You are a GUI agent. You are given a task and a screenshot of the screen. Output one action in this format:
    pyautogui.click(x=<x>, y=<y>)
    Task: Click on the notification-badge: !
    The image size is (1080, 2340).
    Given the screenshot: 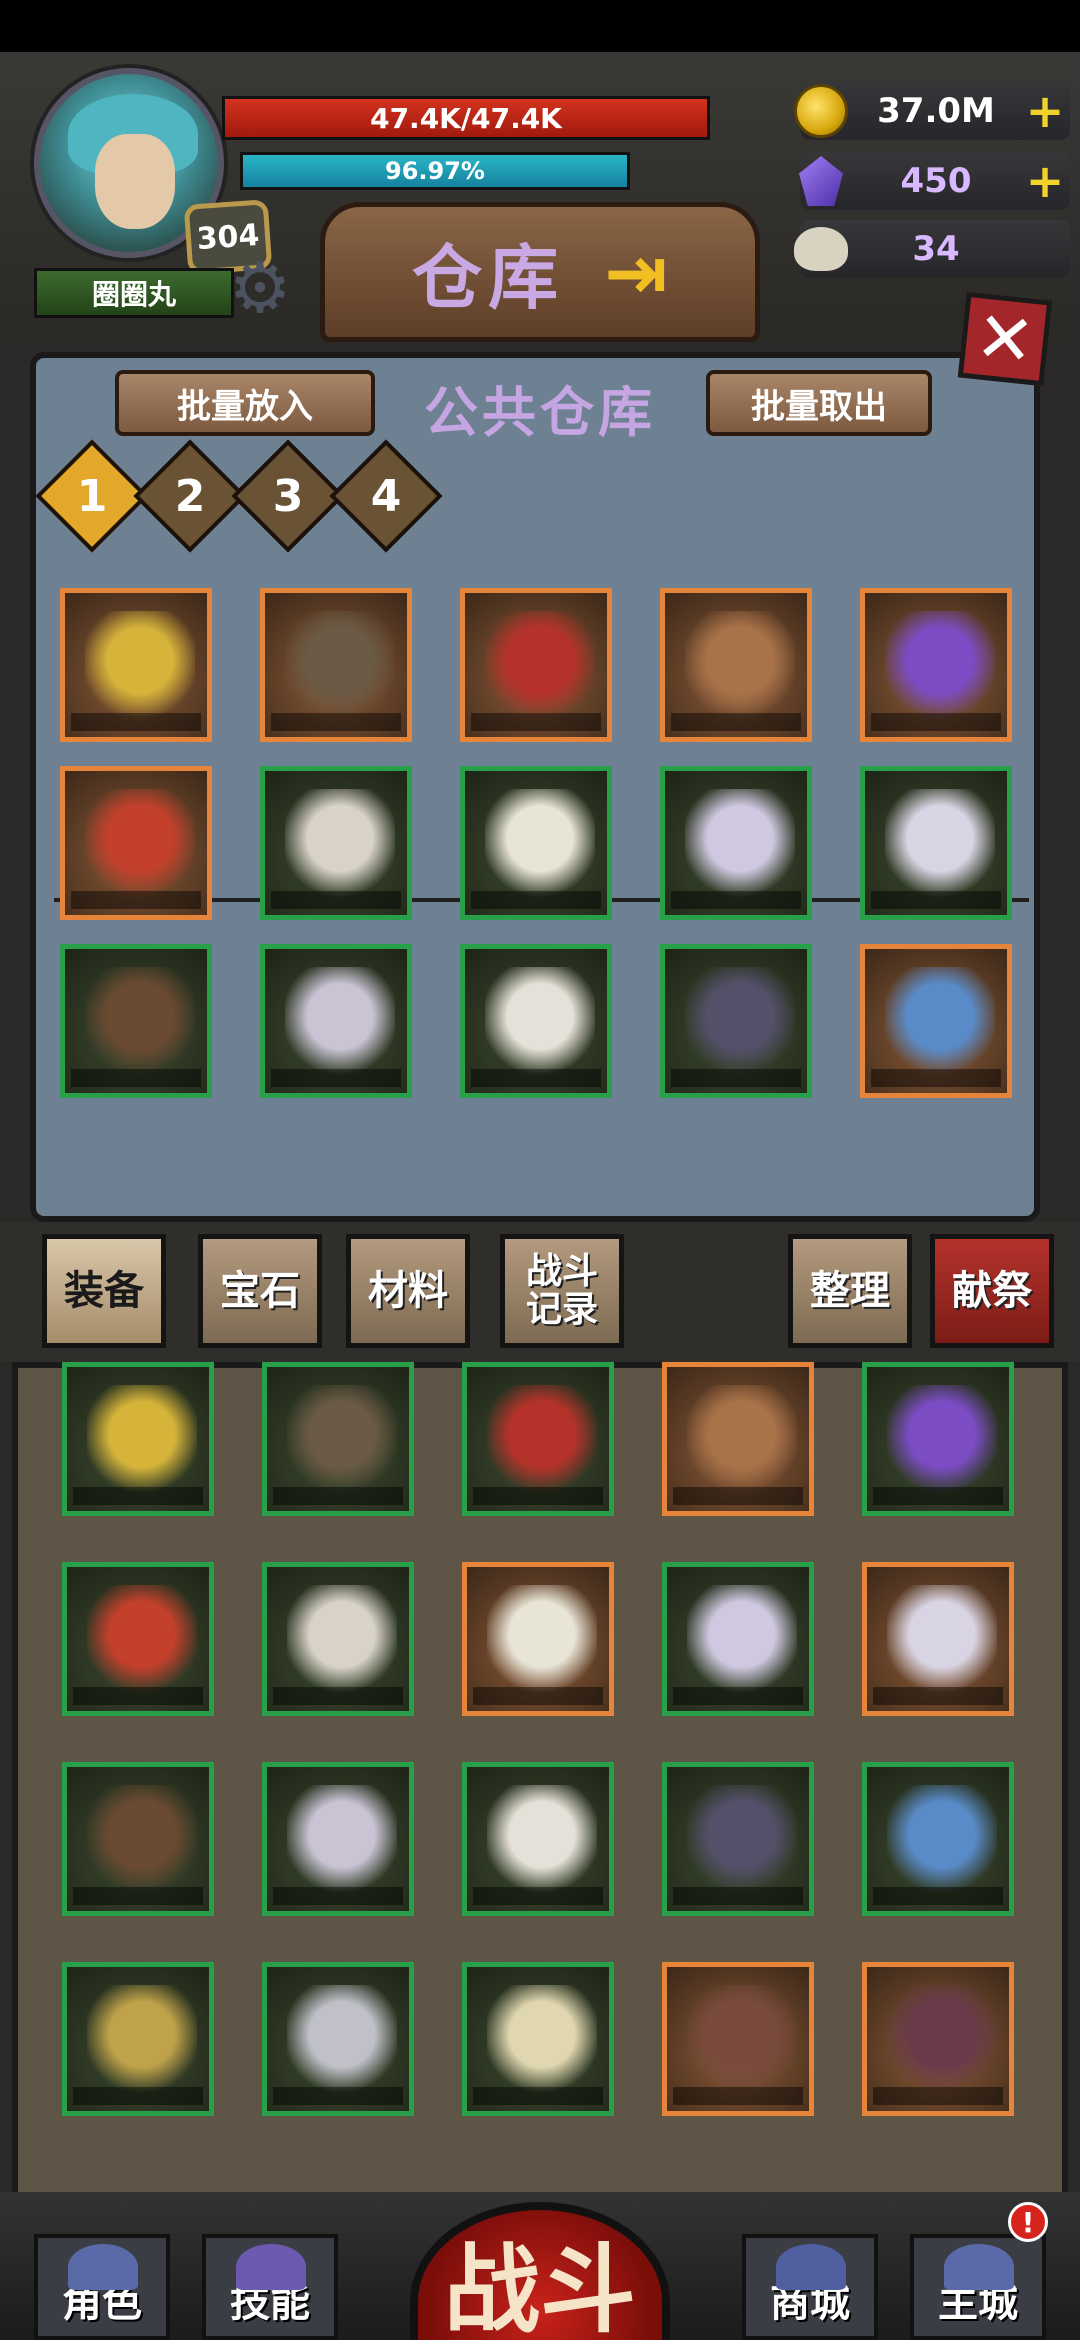 What is the action you would take?
    pyautogui.click(x=1028, y=2222)
    